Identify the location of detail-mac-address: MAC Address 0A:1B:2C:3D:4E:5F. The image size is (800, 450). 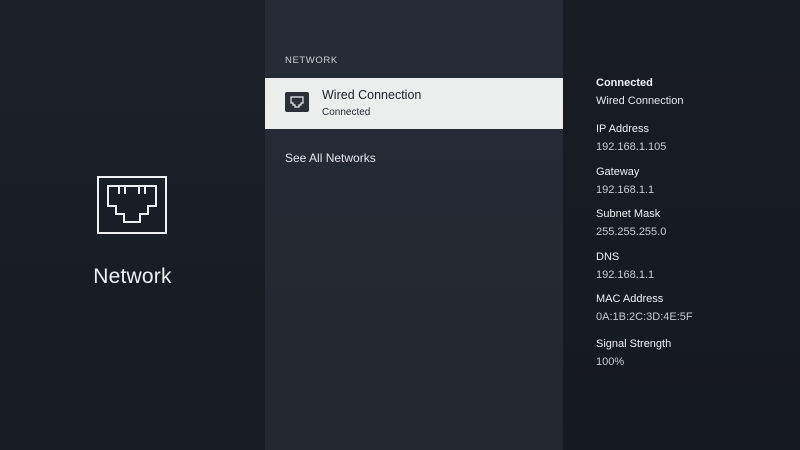
(644, 308).